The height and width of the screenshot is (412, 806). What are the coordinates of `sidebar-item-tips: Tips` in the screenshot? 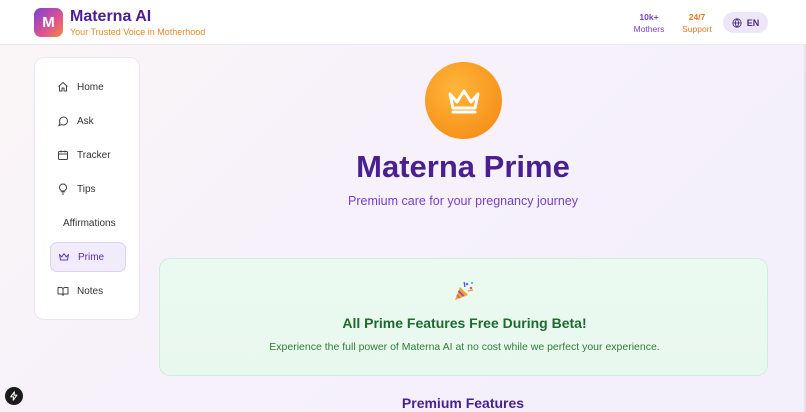 It's located at (88, 189).